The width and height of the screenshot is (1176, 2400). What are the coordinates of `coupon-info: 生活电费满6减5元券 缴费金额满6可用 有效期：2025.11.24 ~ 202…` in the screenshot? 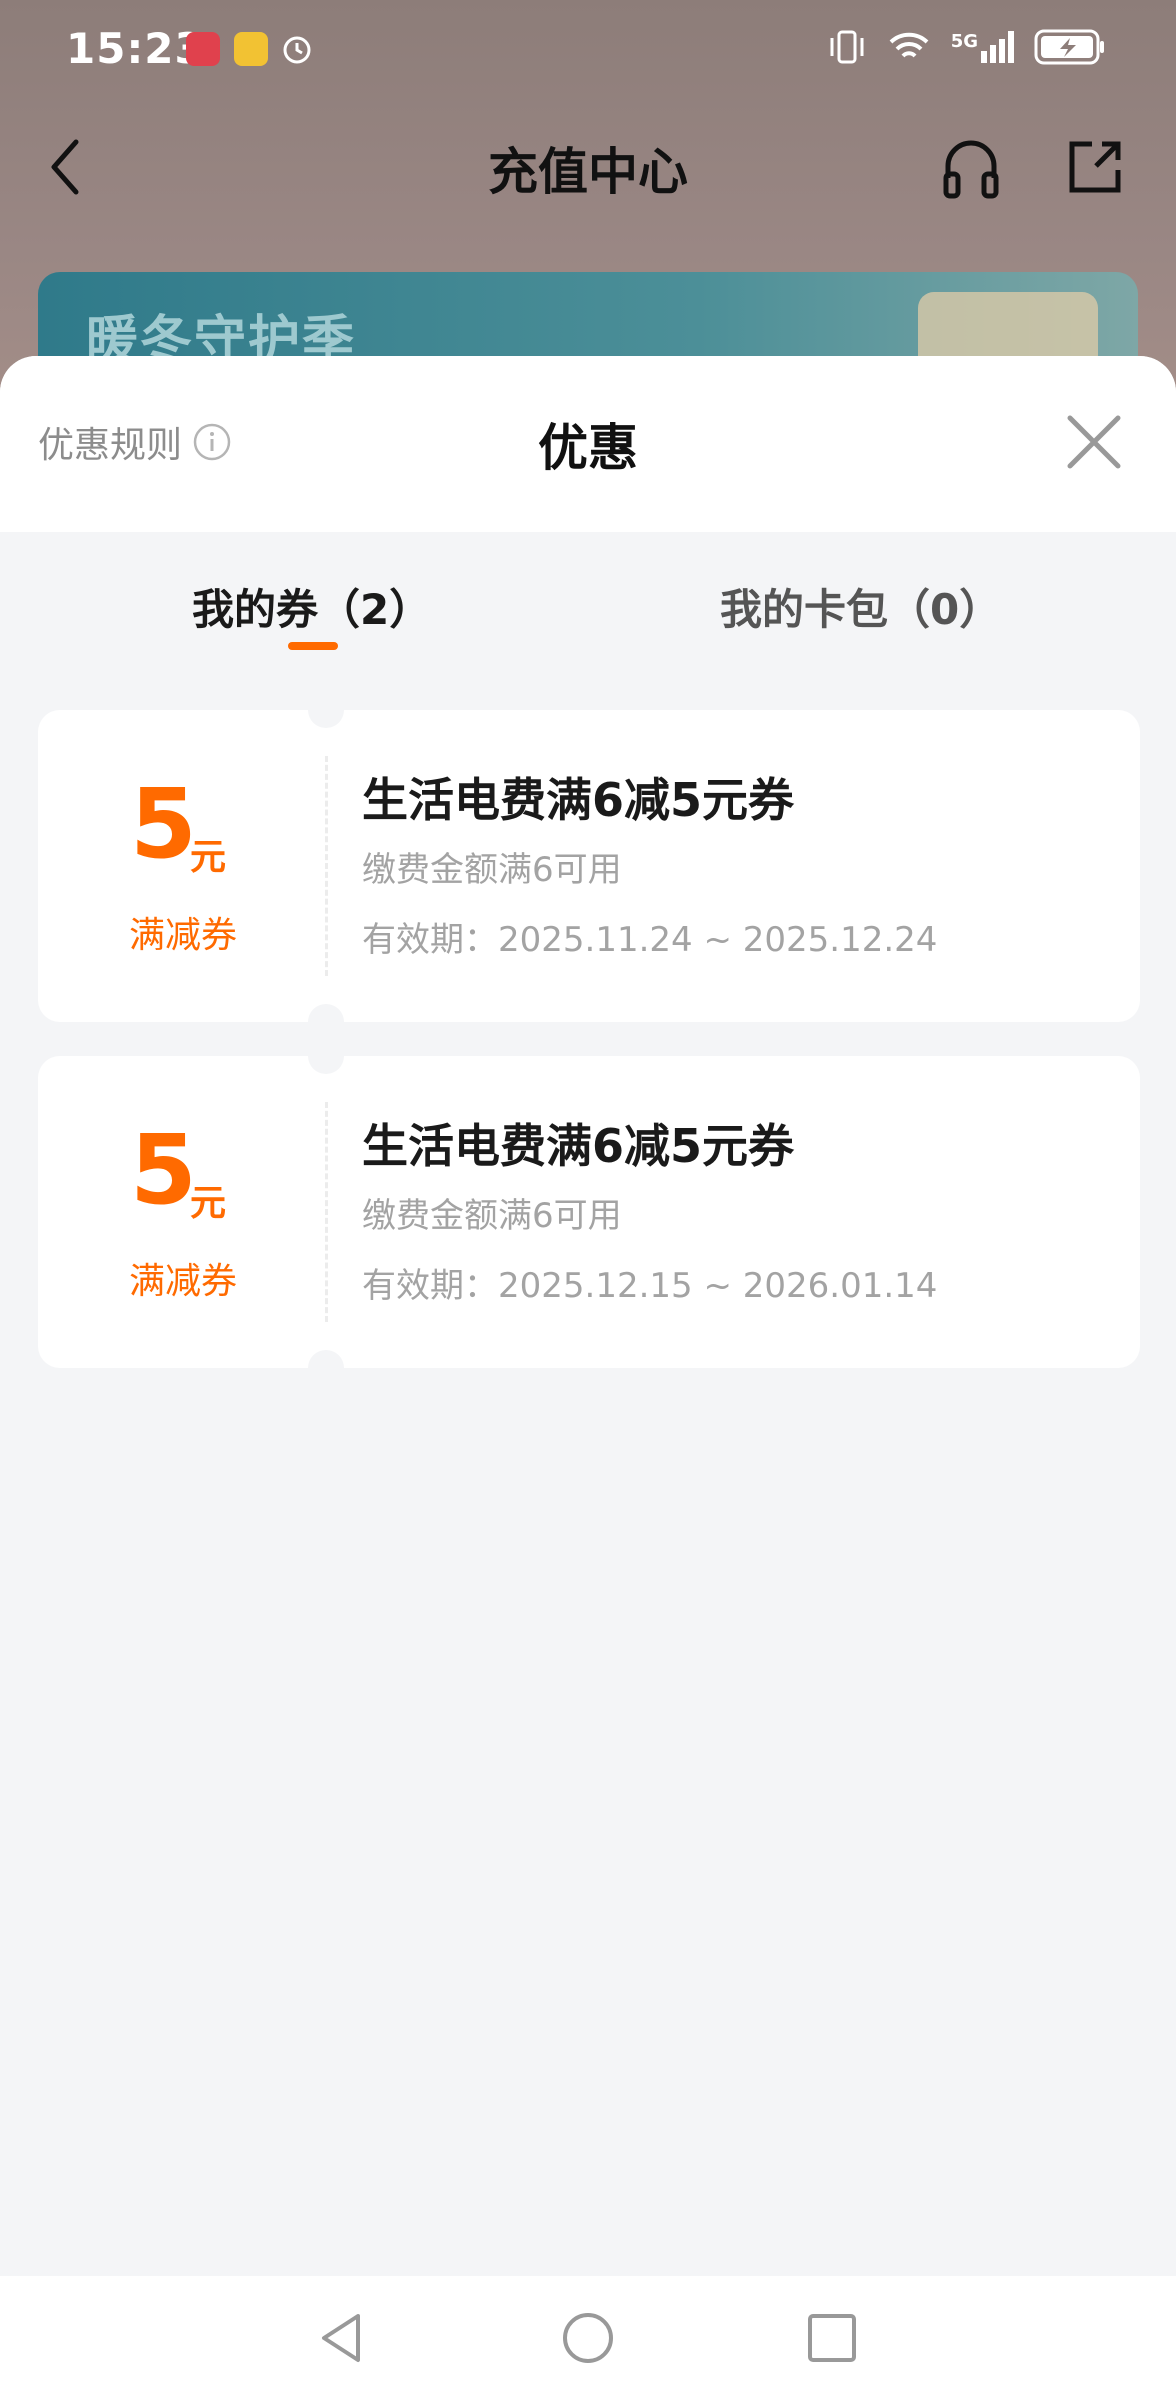 It's located at (751, 866).